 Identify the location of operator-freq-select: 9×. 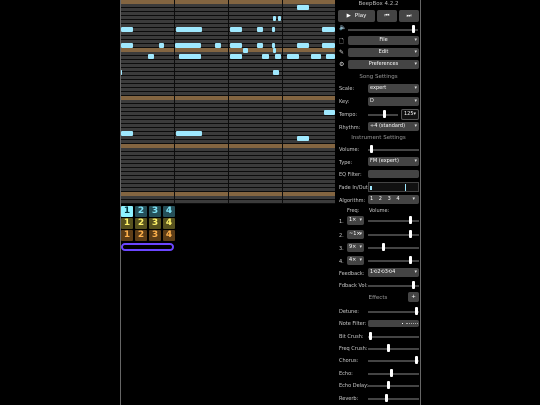
(355, 247).